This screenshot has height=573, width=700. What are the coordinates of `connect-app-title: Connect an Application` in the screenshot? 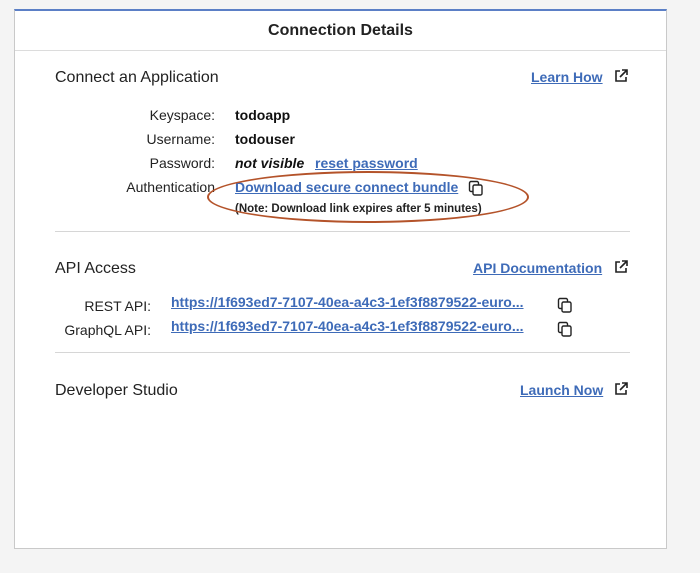 It's located at (137, 77).